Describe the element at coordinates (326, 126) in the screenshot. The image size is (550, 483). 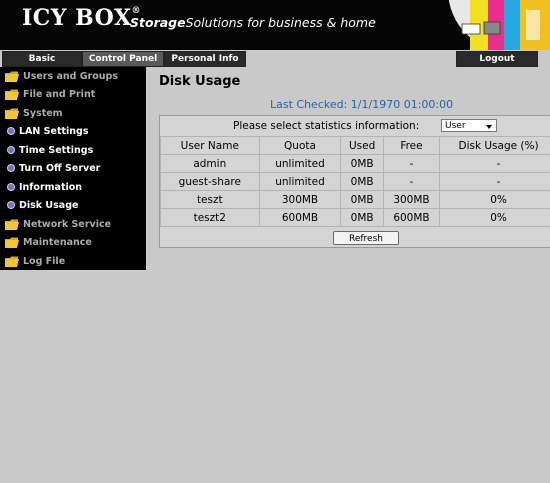
I see `statistics-select-label: Please select statistics information:` at that location.